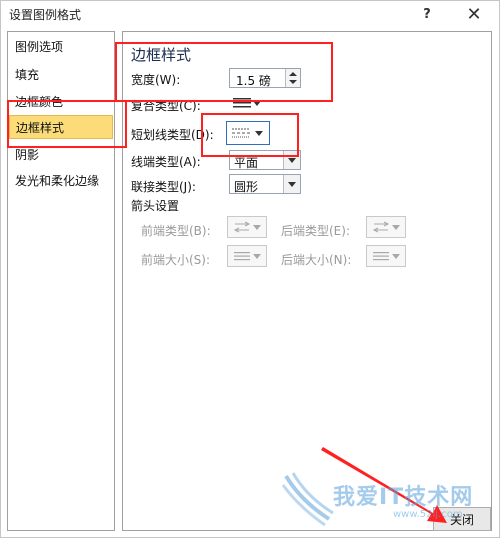  What do you see at coordinates (246, 187) in the screenshot?
I see `join-type-value: 圆形` at bounding box center [246, 187].